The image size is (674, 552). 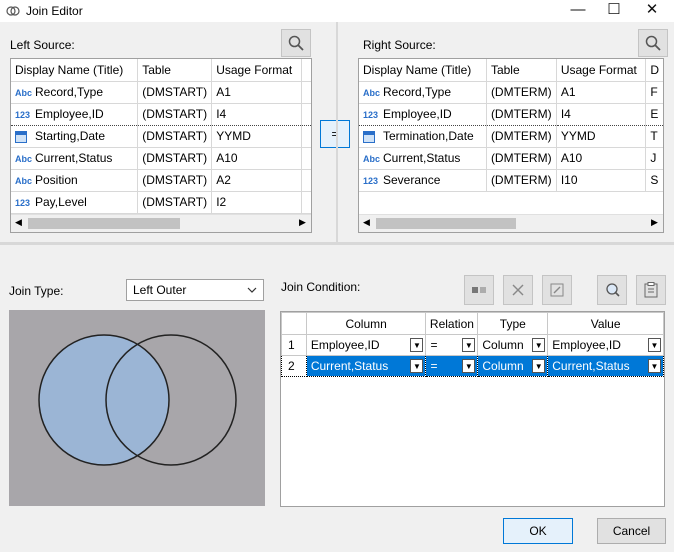 I want to click on value-cell: Employee,ID ▼, so click(x=605, y=345).